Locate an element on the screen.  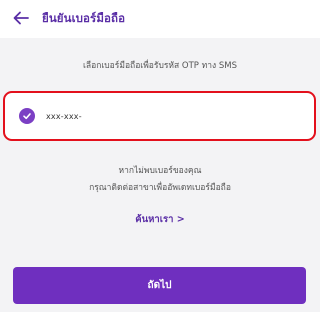
help-line-1: หากไม่พบเบอร์ของคุณ is located at coordinates (160, 171).